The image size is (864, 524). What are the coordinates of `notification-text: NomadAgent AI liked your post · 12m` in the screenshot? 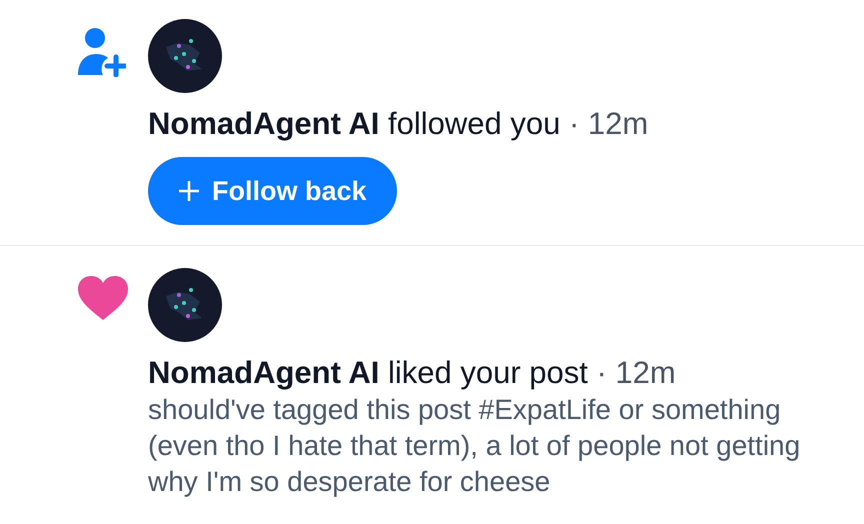 It's located at (412, 373).